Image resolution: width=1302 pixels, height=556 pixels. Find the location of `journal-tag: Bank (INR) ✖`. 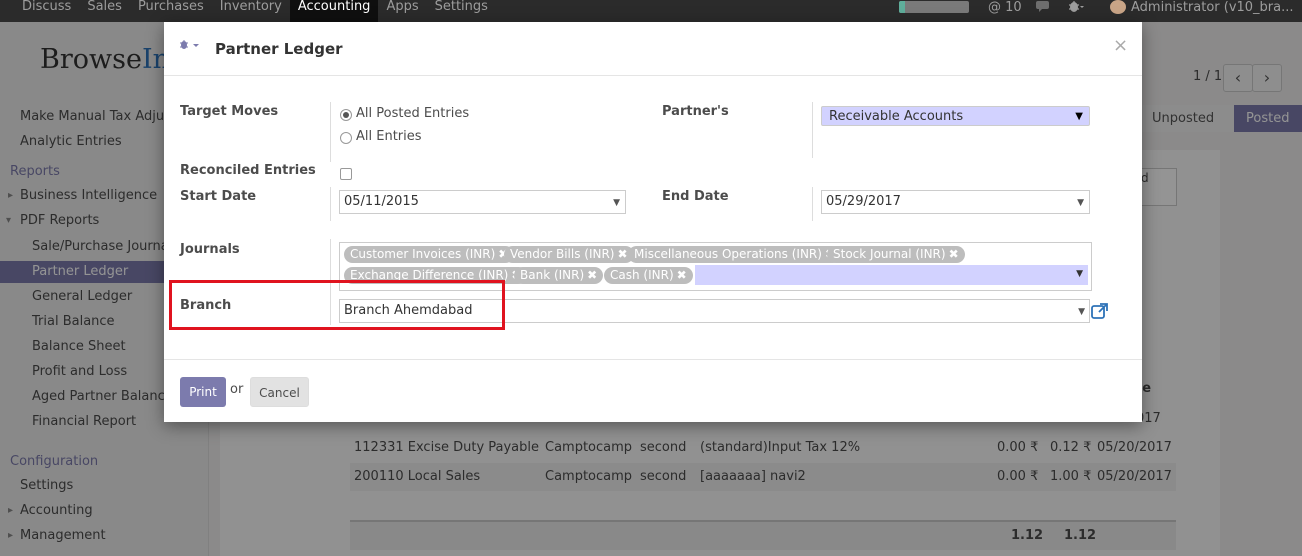

journal-tag: Bank (INR) ✖ is located at coordinates (559, 275).